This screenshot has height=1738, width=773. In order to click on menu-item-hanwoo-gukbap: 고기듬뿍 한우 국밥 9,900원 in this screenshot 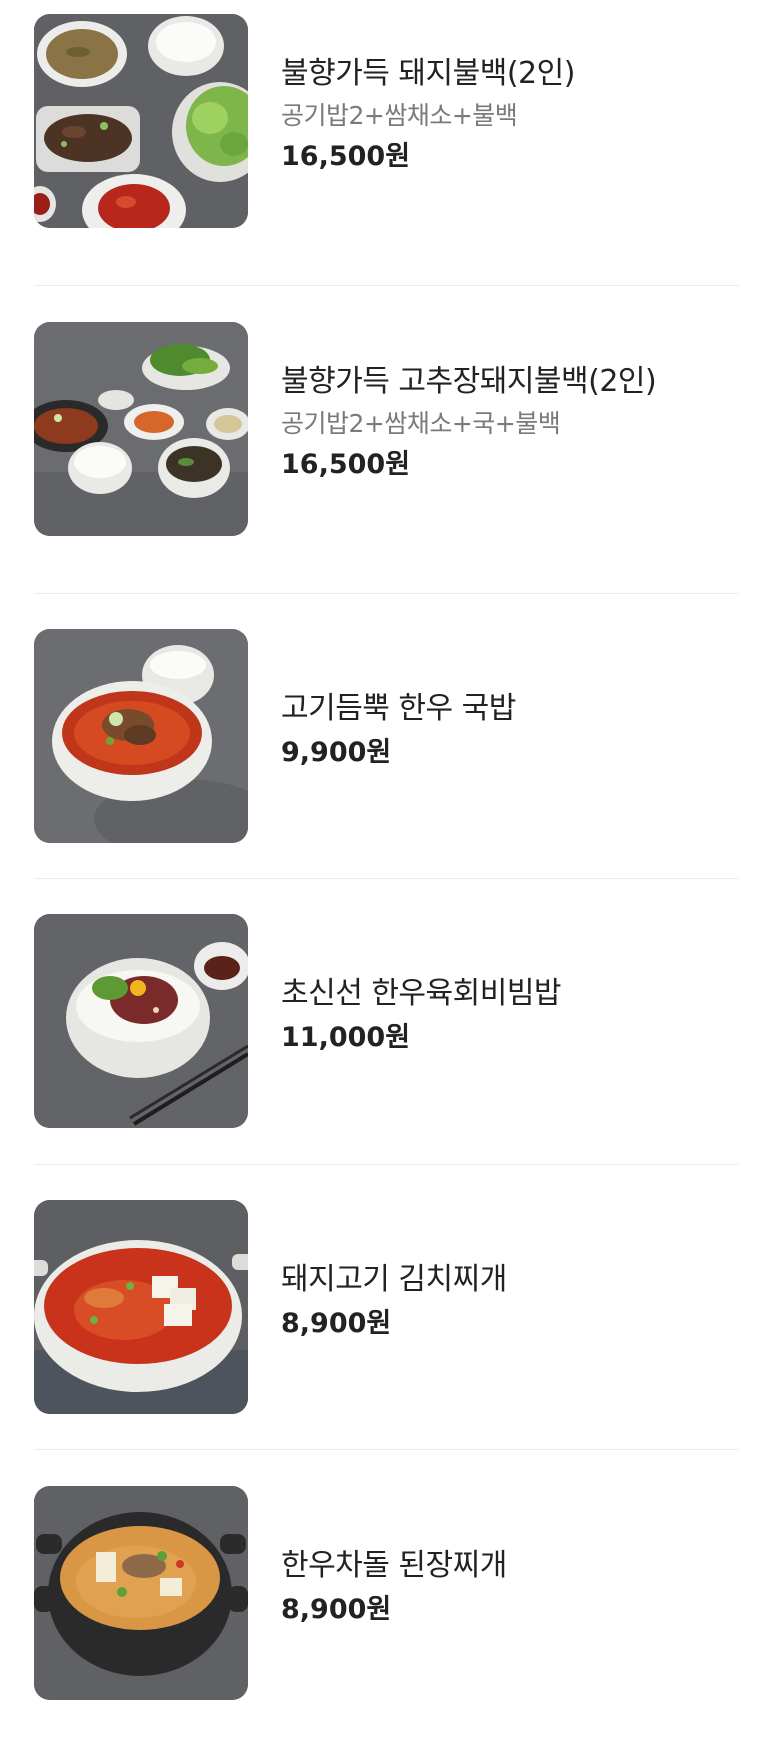, I will do `click(386, 749)`.